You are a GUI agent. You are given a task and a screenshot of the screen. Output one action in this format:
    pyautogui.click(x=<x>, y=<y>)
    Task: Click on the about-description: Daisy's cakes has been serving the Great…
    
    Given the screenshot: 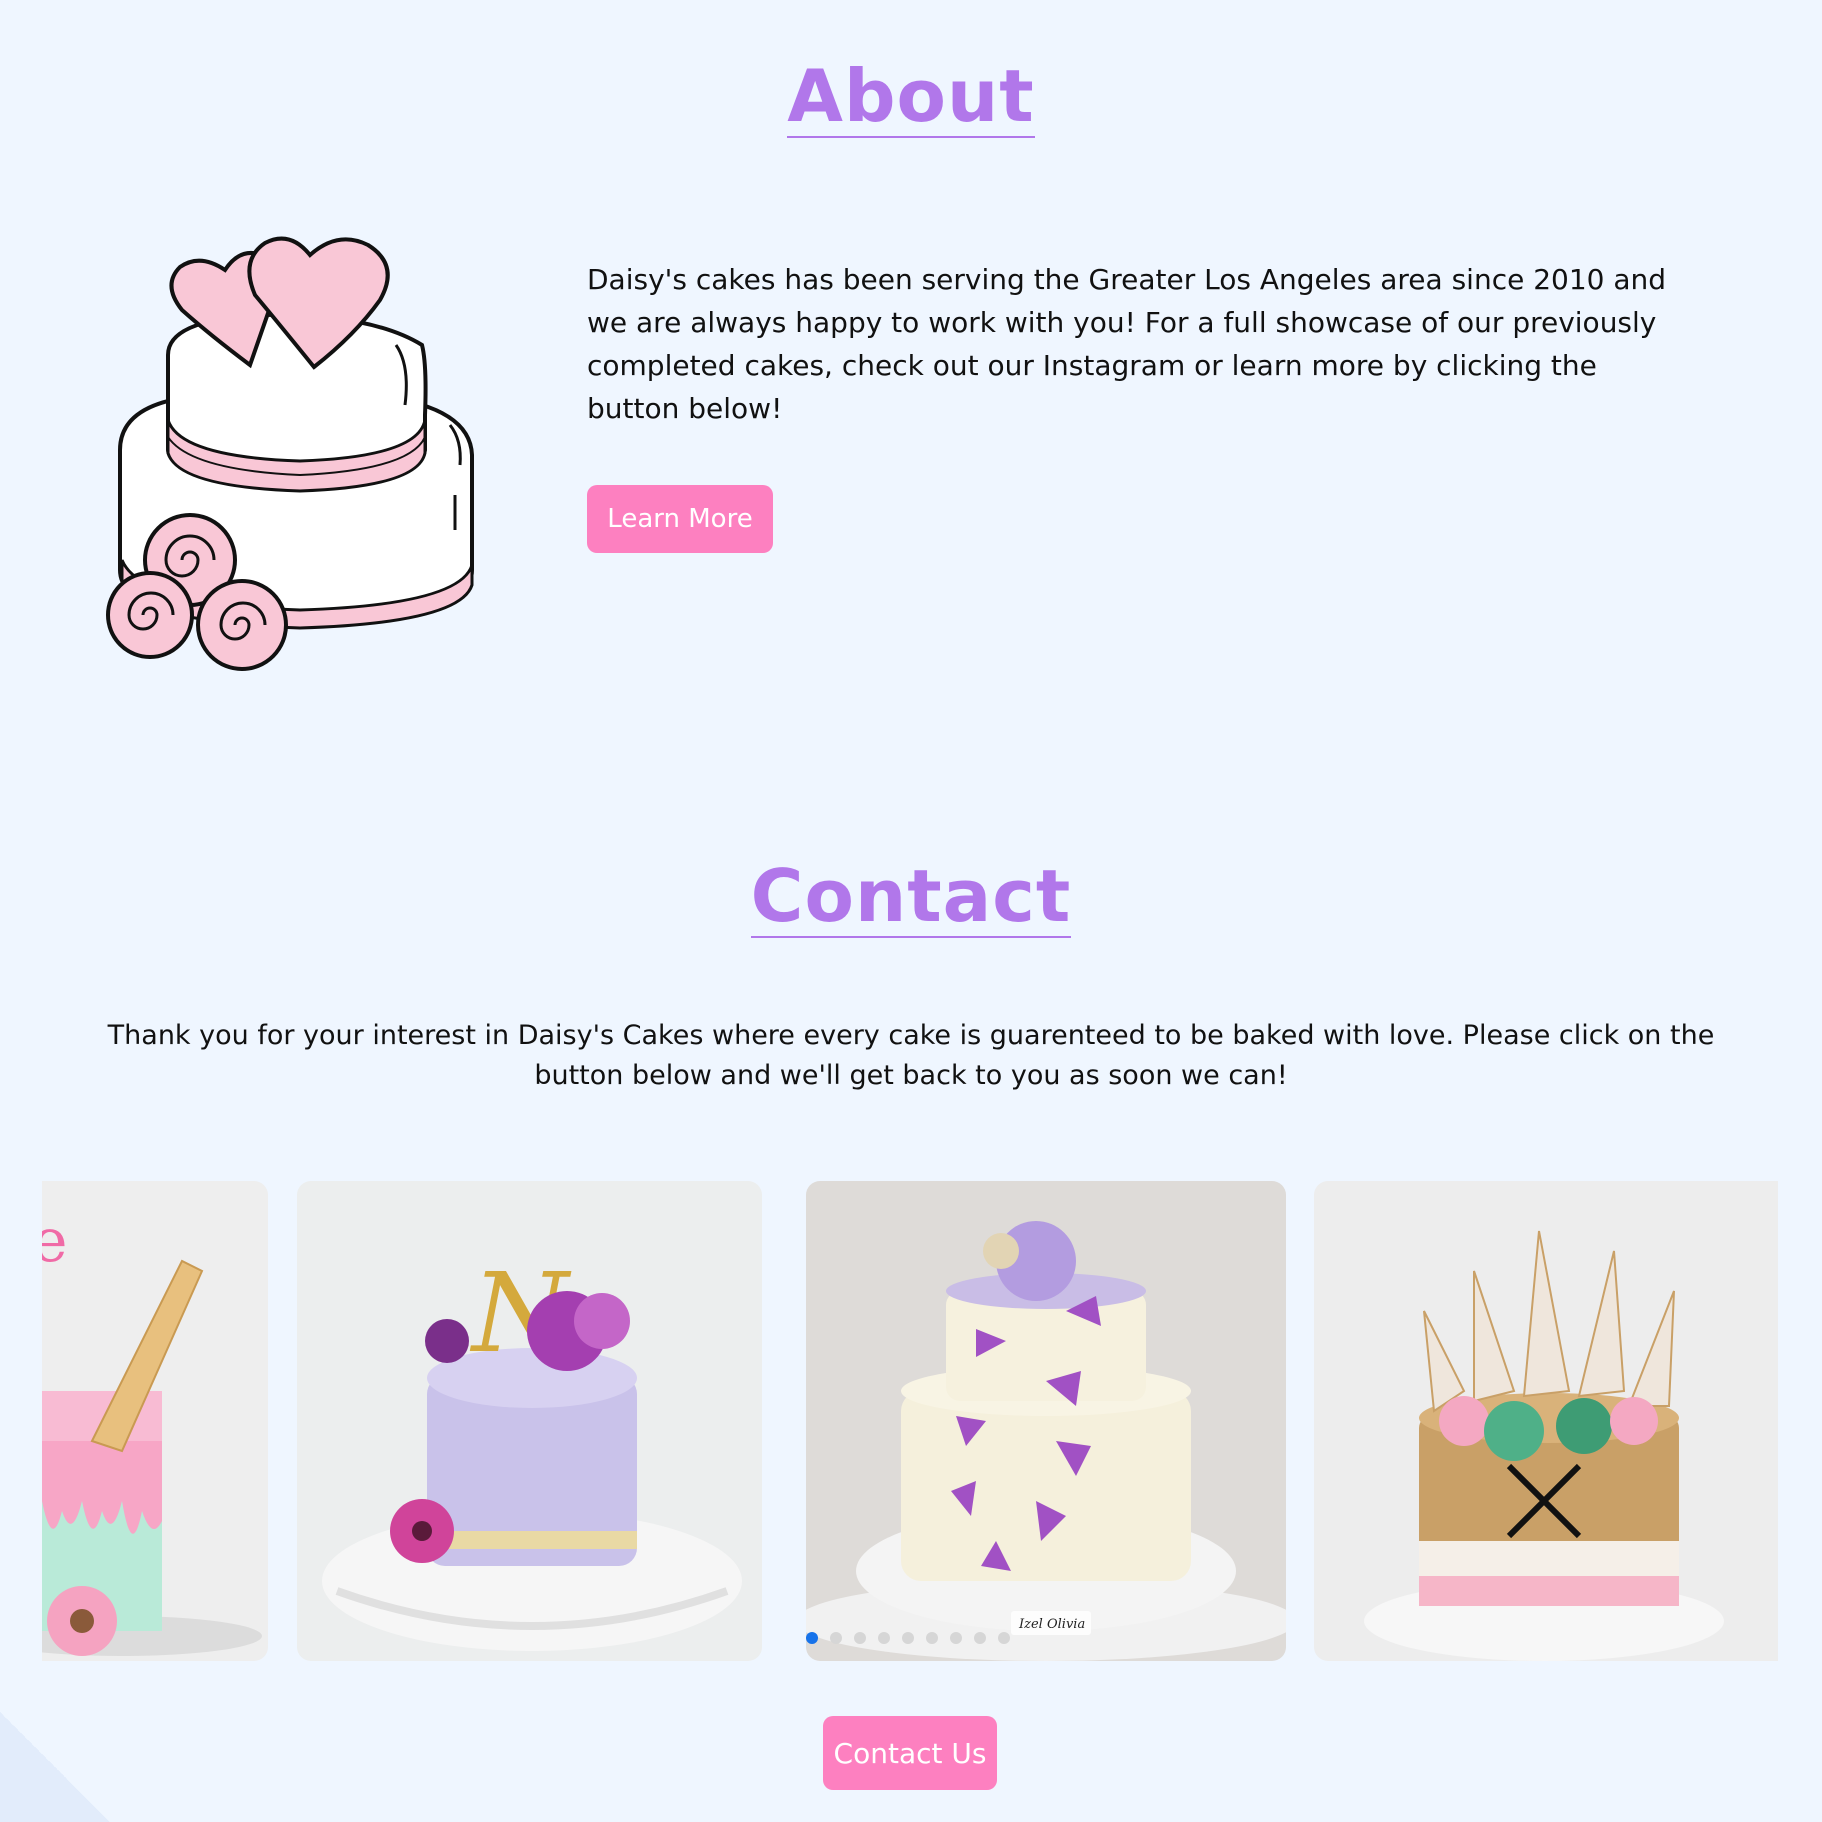 What is the action you would take?
    pyautogui.click(x=1127, y=344)
    